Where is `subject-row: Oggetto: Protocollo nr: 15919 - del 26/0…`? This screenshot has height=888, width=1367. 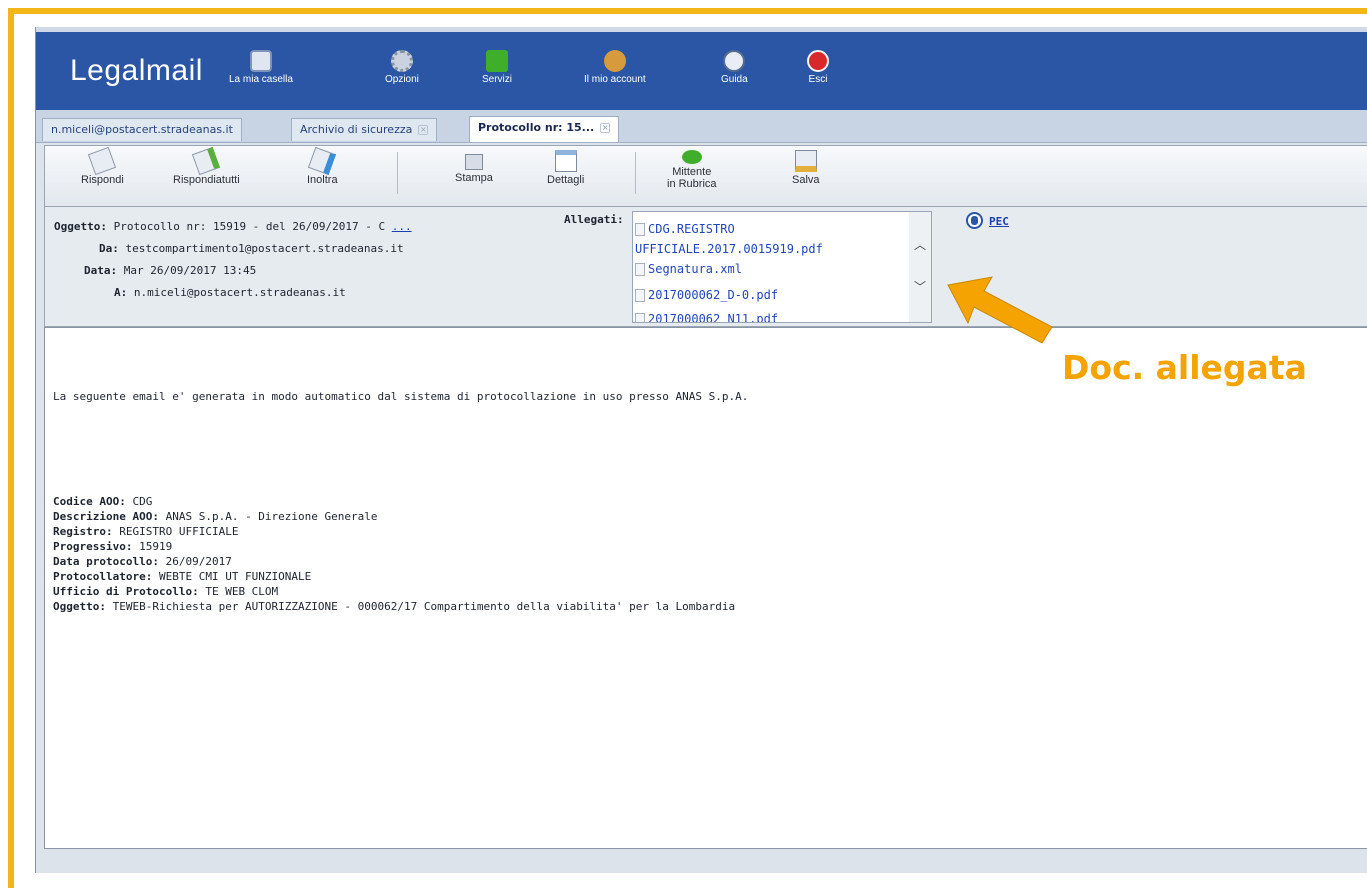 subject-row: Oggetto: Protocollo nr: 15919 - del 26/0… is located at coordinates (233, 226).